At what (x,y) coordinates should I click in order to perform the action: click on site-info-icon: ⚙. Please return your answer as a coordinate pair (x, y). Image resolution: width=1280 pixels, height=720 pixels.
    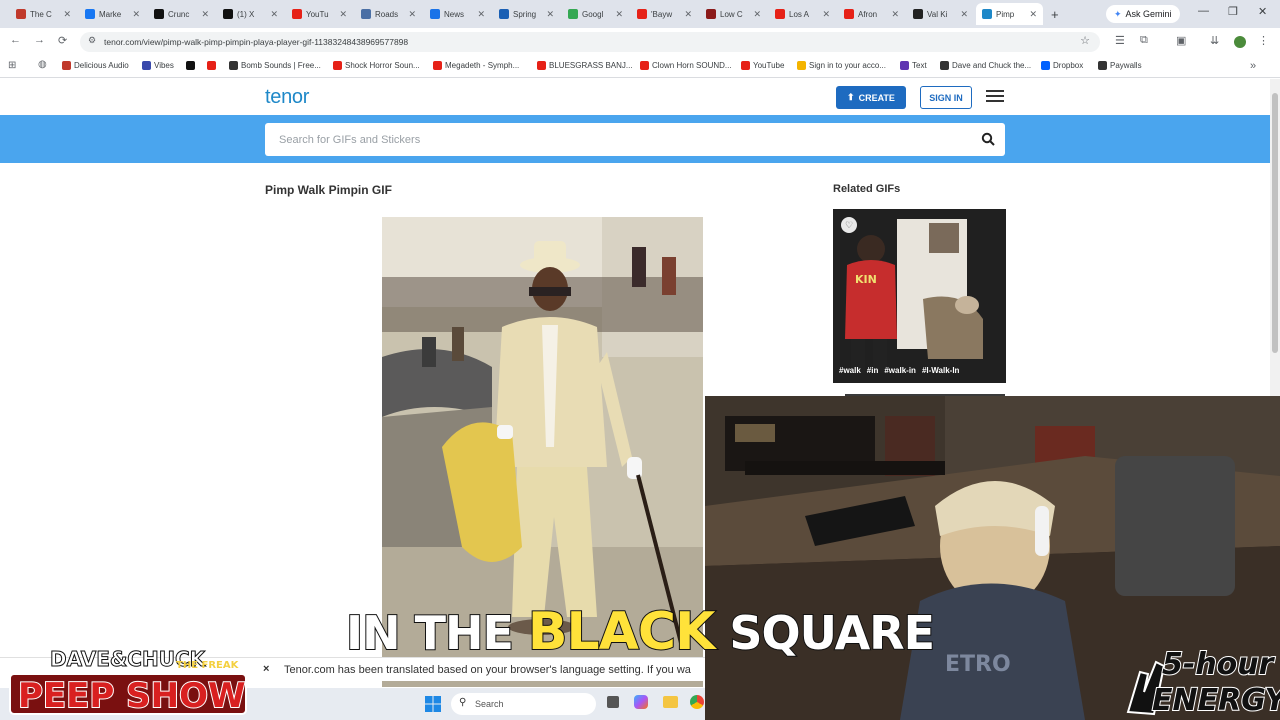
    Looking at the image, I should click on (92, 40).